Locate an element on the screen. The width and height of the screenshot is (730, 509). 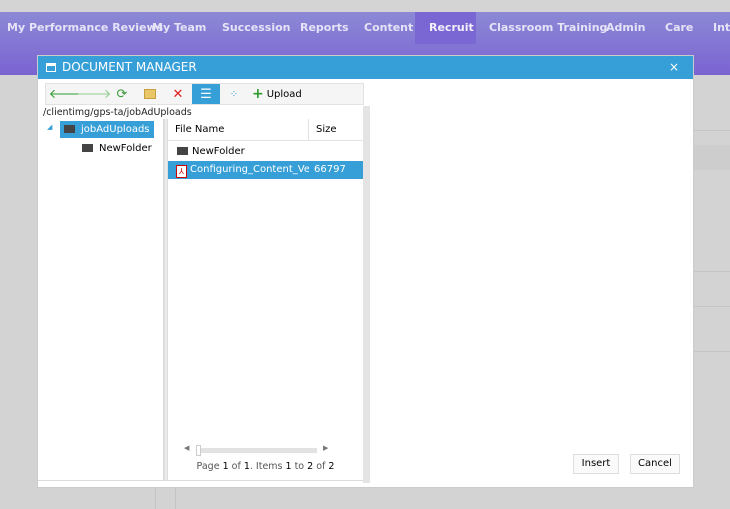
list-view-icon: ☰ is located at coordinates (206, 94).